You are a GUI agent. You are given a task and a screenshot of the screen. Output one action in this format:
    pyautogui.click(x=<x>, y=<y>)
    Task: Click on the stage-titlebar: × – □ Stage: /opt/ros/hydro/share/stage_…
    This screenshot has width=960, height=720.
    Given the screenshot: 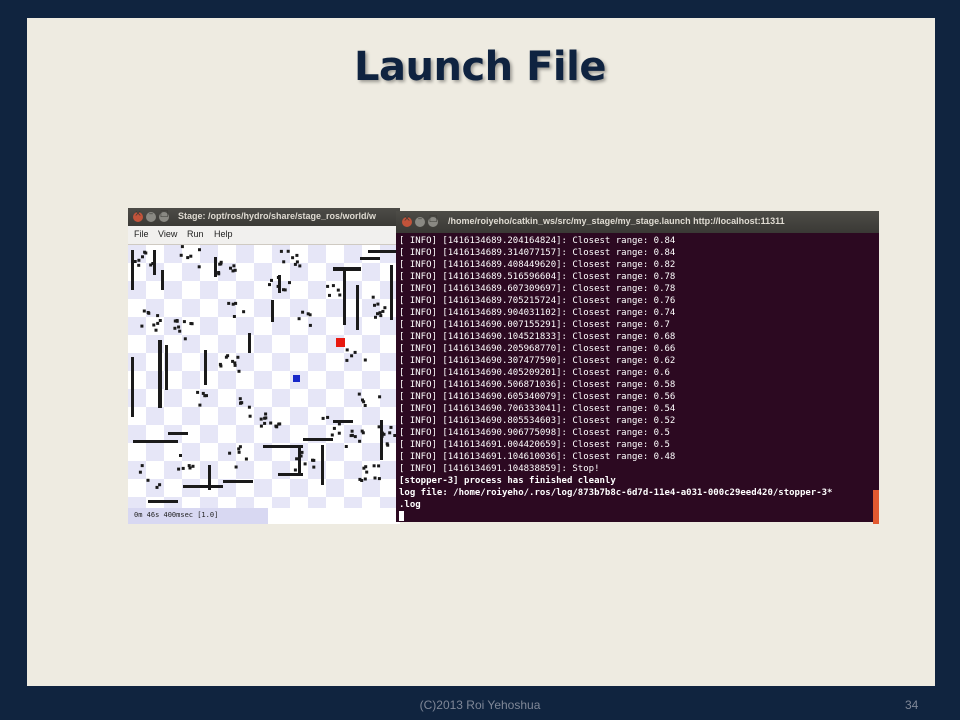 What is the action you would take?
    pyautogui.click(x=264, y=217)
    